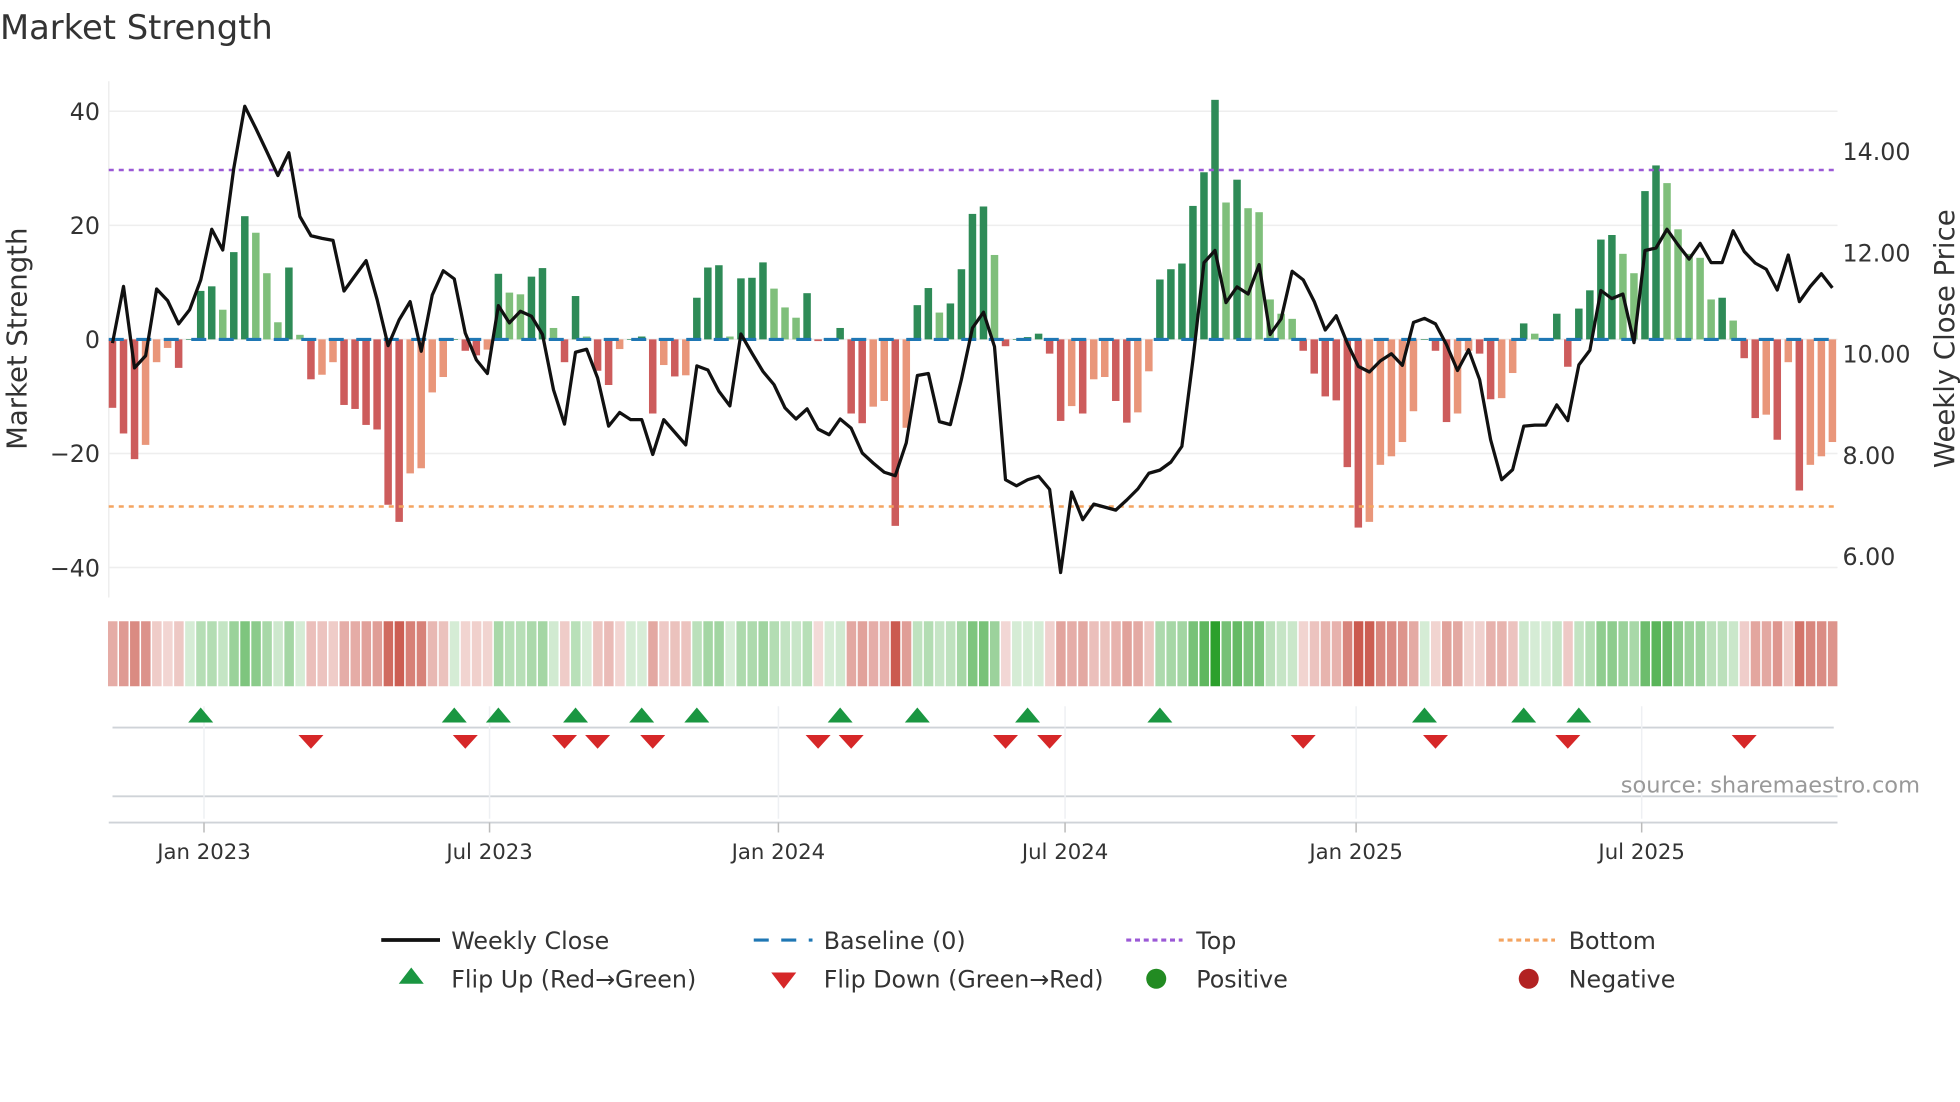 The width and height of the screenshot is (1960, 1102). What do you see at coordinates (1355, 852) in the screenshot?
I see `x-tick-label: Jan 2025` at bounding box center [1355, 852].